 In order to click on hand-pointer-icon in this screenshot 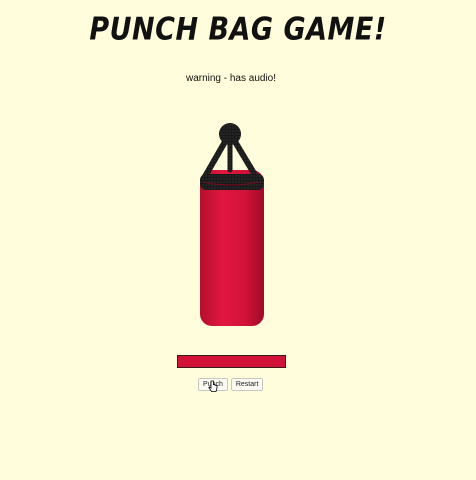, I will do `click(213, 386)`.